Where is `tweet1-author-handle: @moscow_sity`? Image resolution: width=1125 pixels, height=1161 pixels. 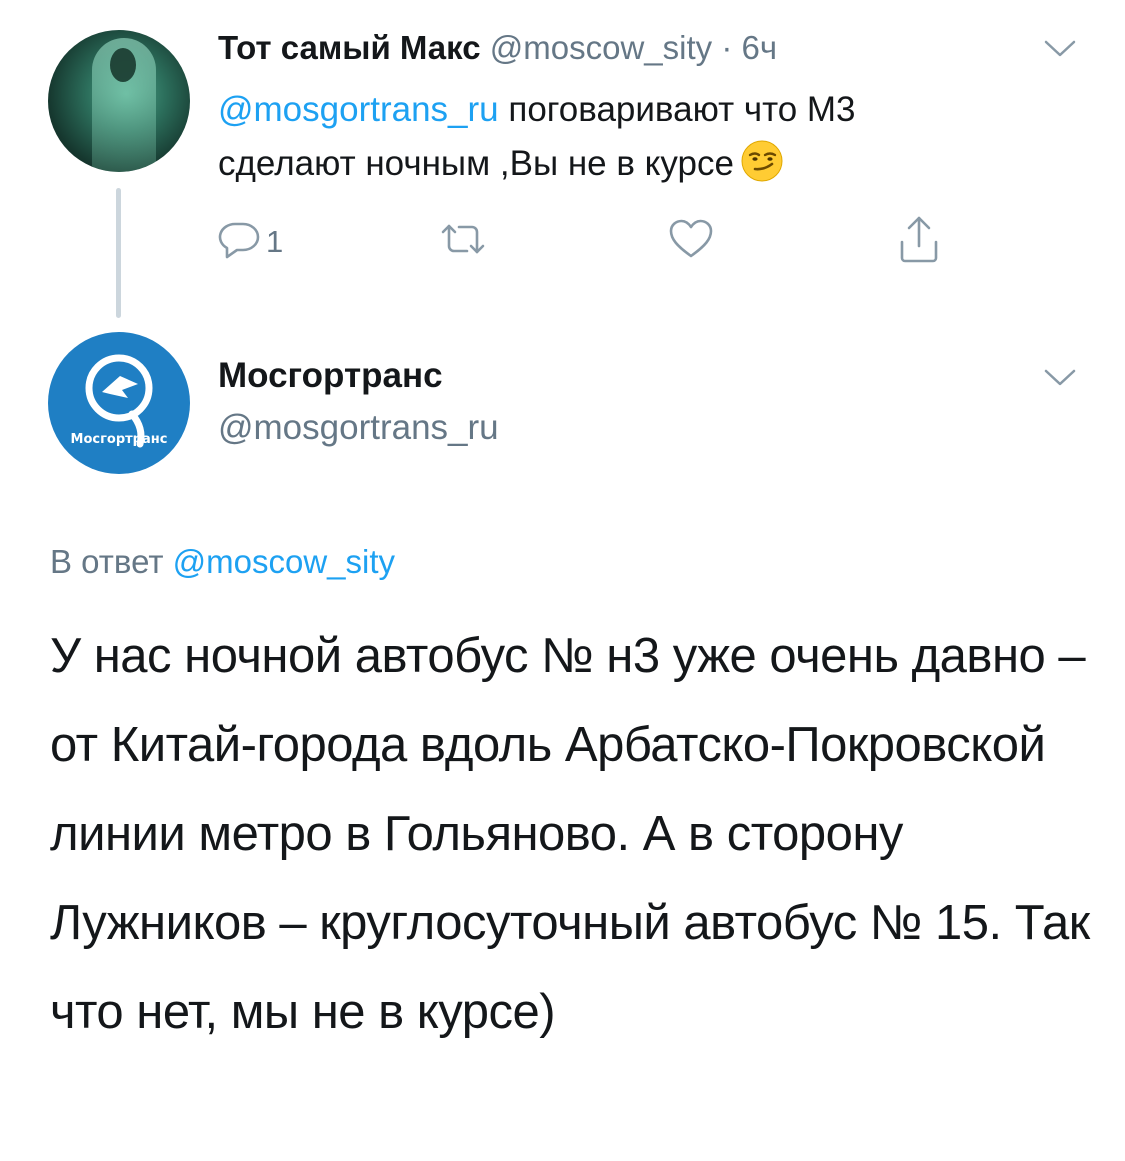 tweet1-author-handle: @moscow_sity is located at coordinates (601, 47).